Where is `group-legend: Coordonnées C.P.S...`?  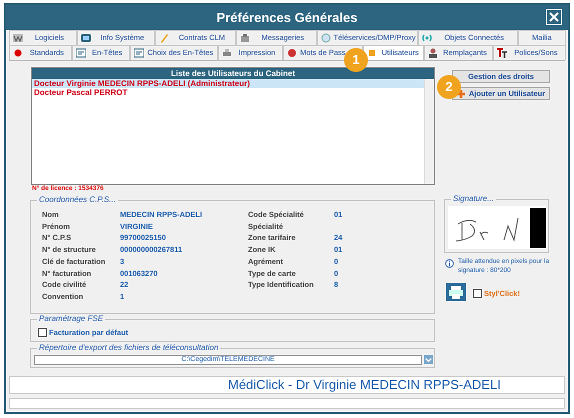
group-legend: Coordonnées C.P.S... is located at coordinates (77, 200).